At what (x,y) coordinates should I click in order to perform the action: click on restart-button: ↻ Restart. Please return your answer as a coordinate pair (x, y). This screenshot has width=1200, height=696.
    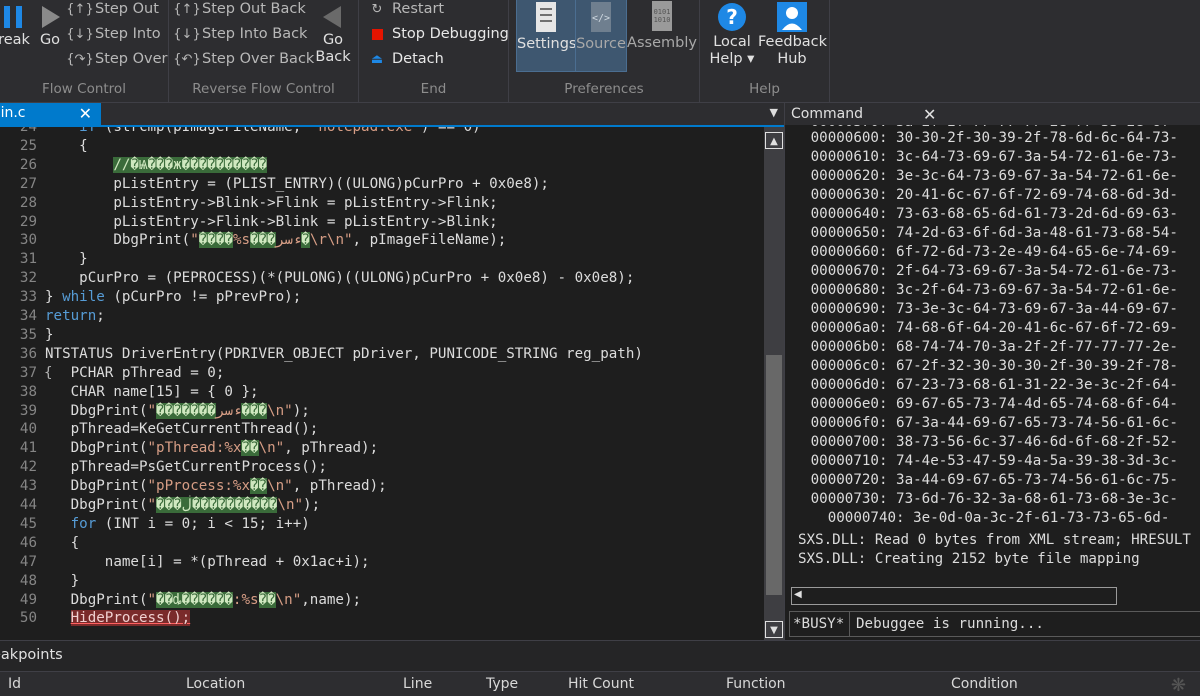
    Looking at the image, I should click on (406, 10).